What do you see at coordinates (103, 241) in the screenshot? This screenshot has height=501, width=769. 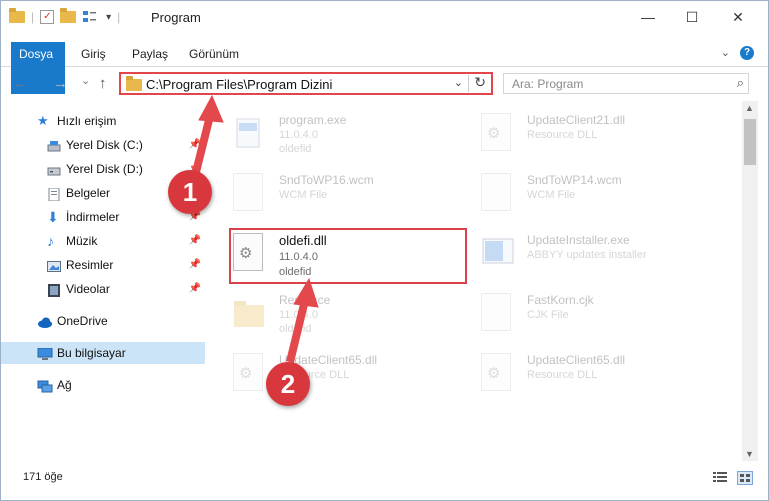 I see `sidebar-item-music: ♪ Müzik 📌` at bounding box center [103, 241].